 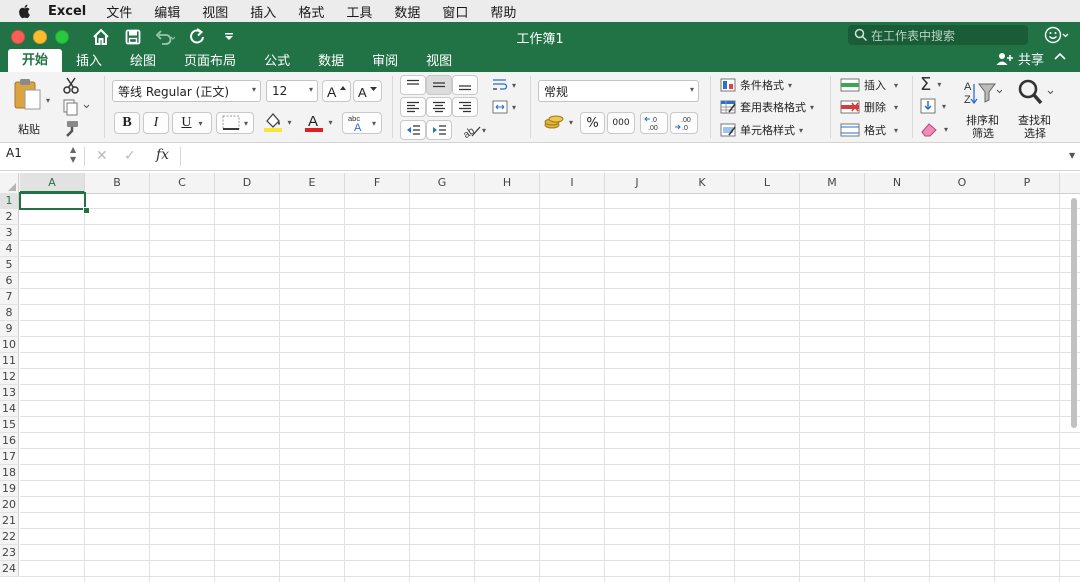 What do you see at coordinates (413, 85) in the screenshot?
I see `align-top-button` at bounding box center [413, 85].